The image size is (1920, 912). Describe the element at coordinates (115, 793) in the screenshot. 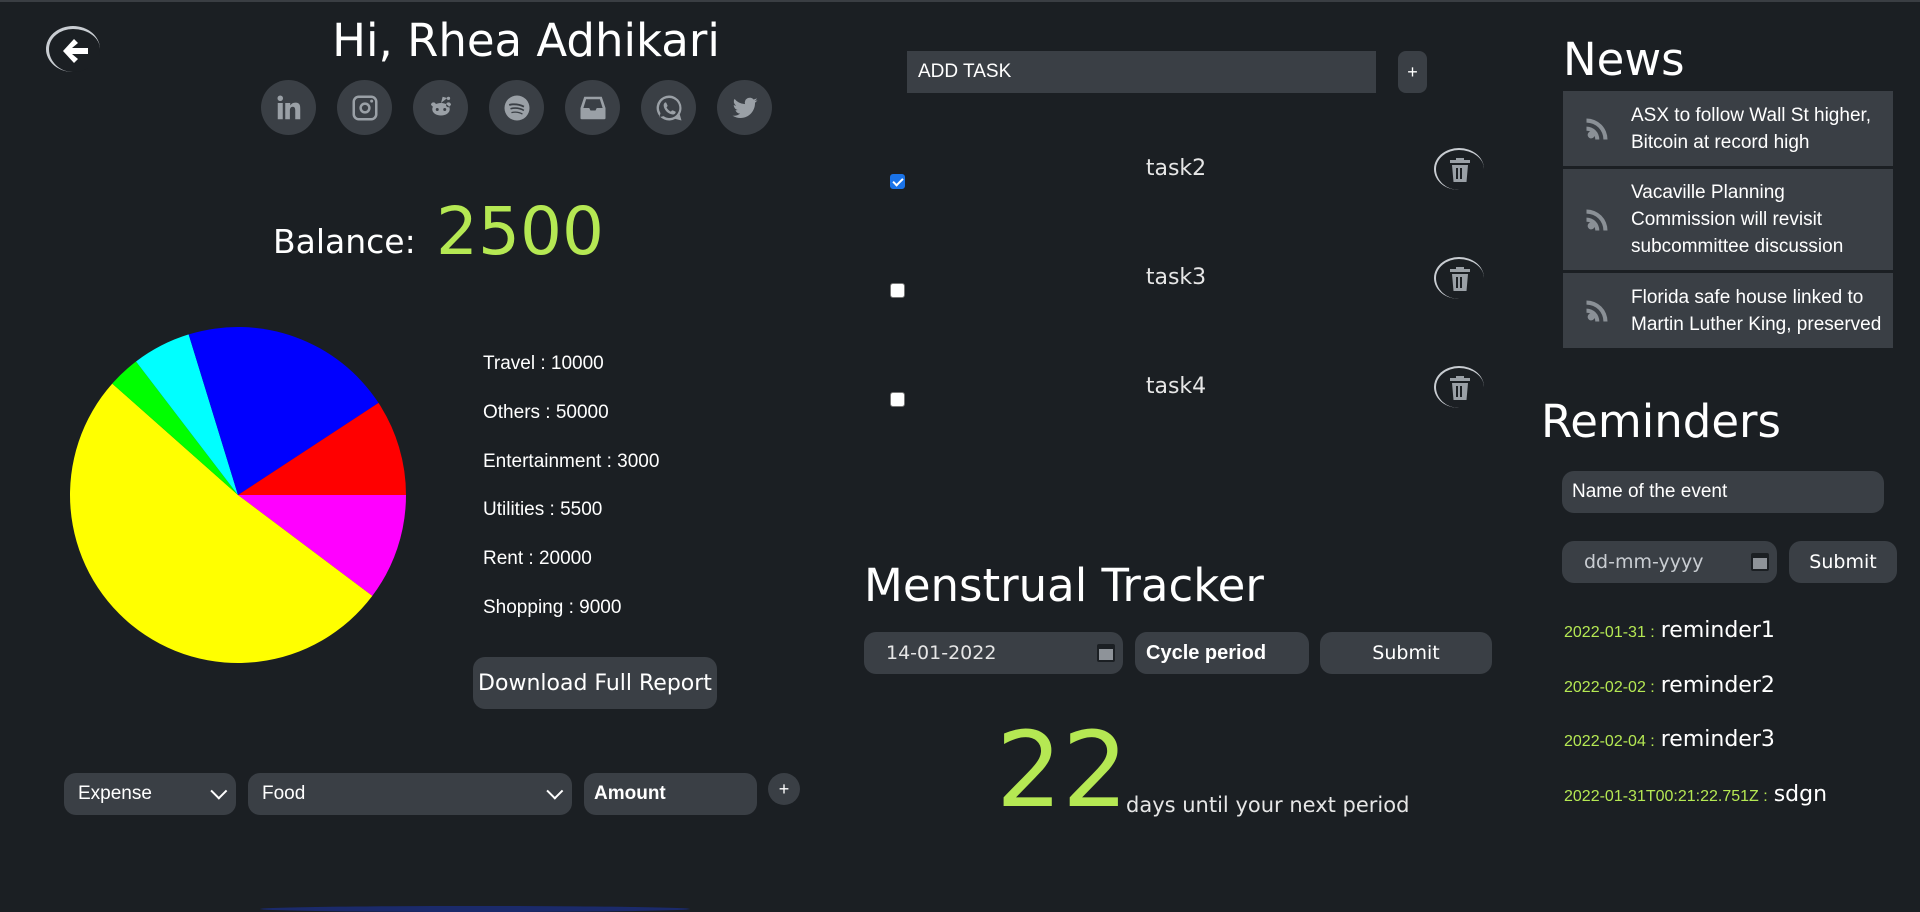

I see `transaction-type-value: Expense` at that location.